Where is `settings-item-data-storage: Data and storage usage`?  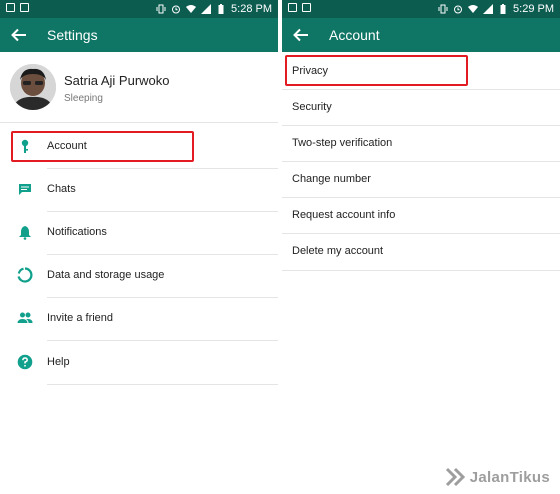
settings-item-data-storage: Data and storage usage is located at coordinates (139, 275).